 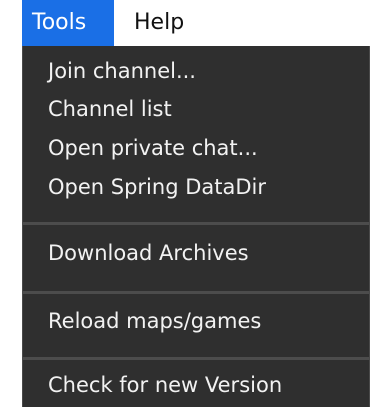 I want to click on menu-item-channel-list: Channel list, so click(x=196, y=109).